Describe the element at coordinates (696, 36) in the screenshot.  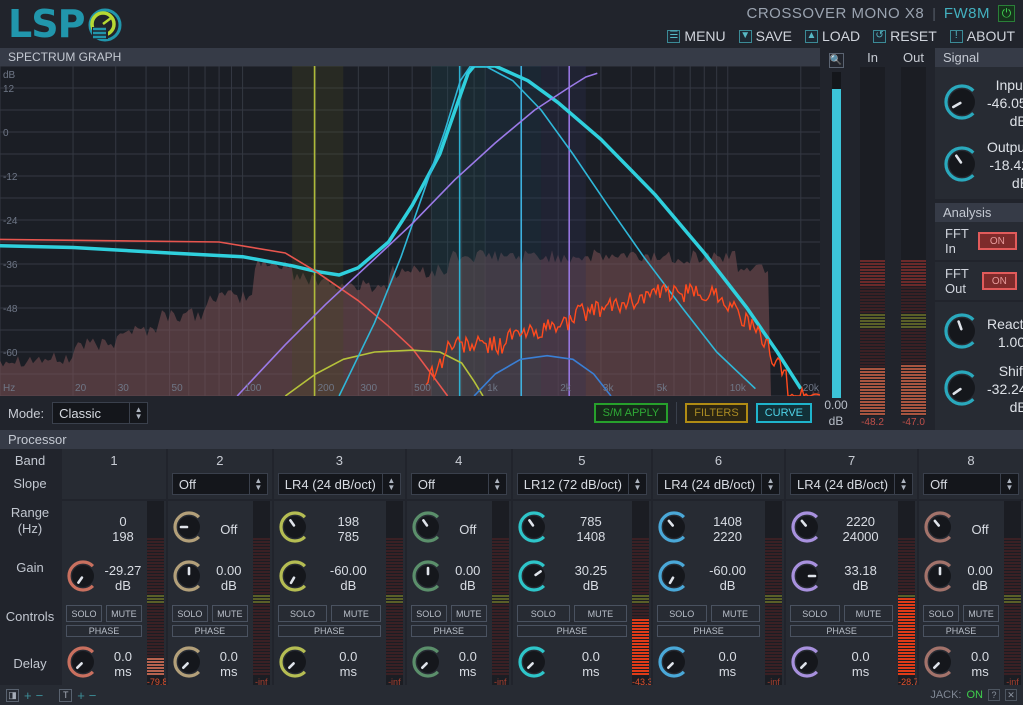
I see `menu-item-menu: ☰ MENU` at that location.